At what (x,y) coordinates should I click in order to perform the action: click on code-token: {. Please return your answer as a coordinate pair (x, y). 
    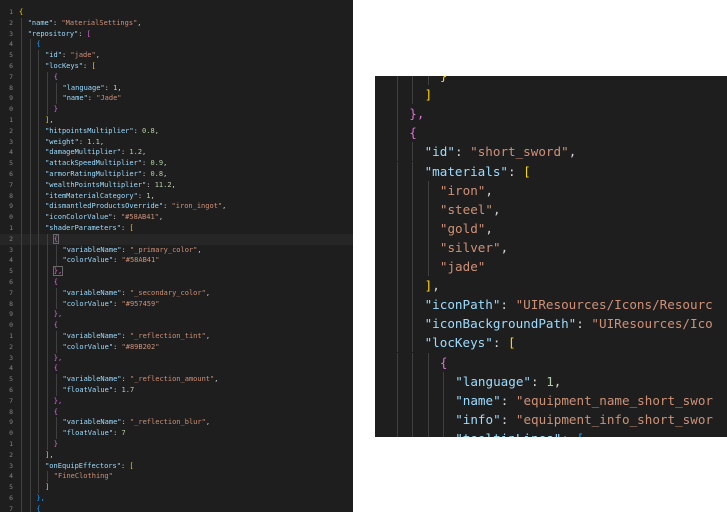
    Looking at the image, I should click on (38, 44).